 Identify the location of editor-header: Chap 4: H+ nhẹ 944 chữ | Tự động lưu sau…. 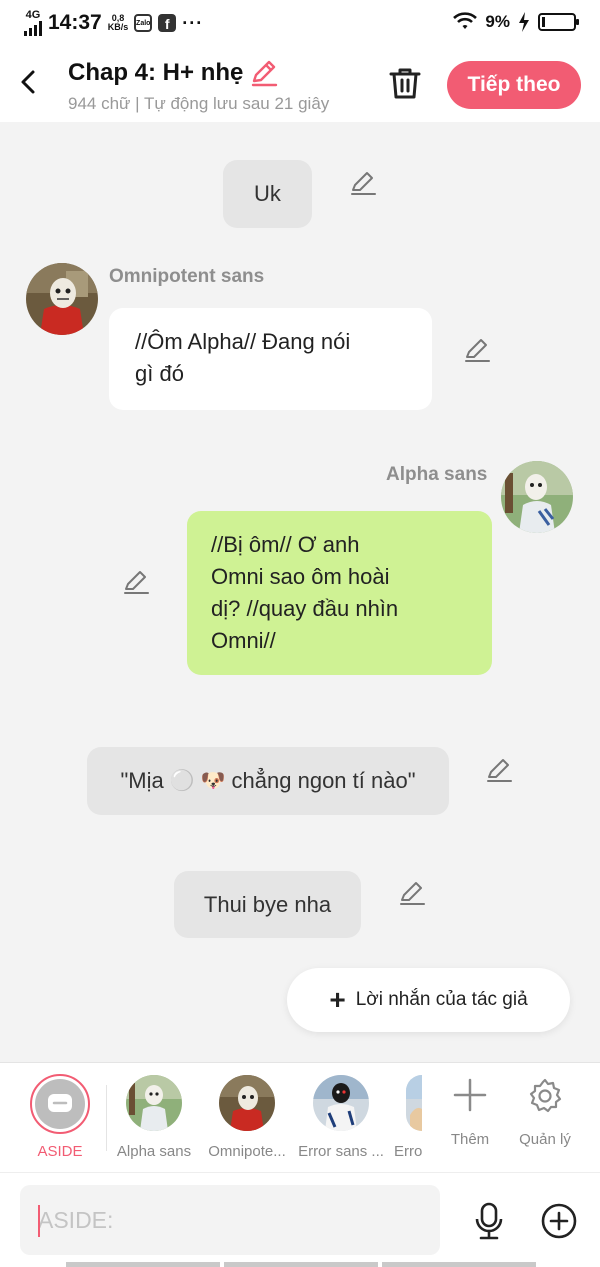
(300, 84).